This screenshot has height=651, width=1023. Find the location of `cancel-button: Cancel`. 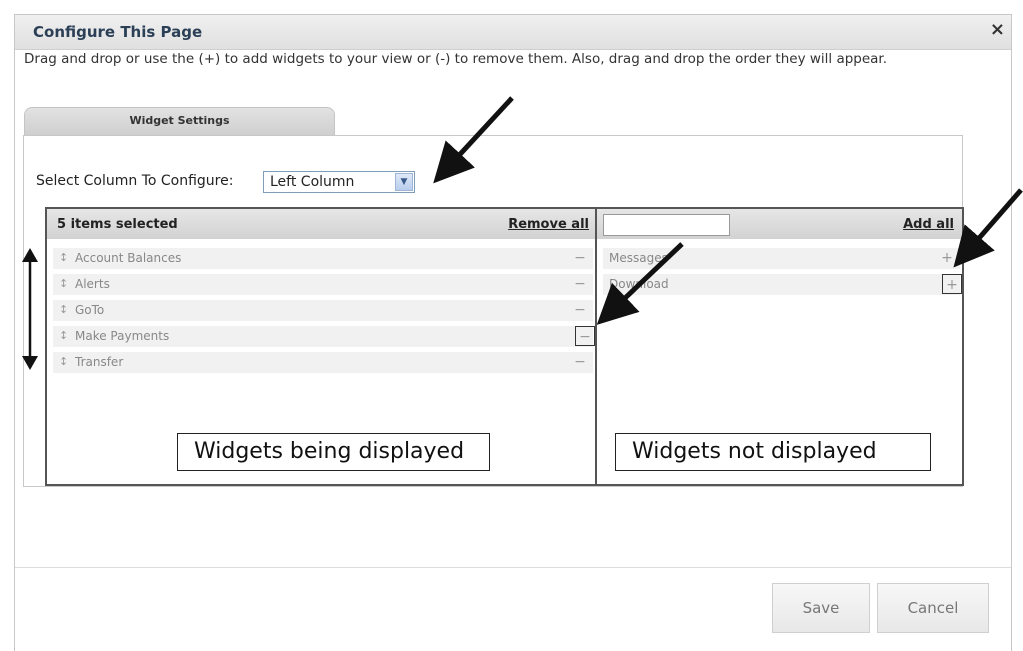

cancel-button: Cancel is located at coordinates (933, 608).